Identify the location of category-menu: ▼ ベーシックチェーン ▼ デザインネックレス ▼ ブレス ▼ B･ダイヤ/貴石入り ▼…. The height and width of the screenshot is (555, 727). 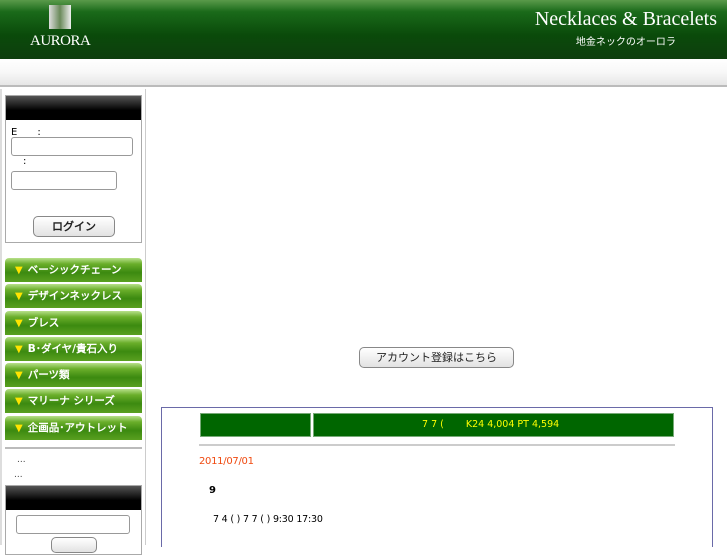
(73, 350).